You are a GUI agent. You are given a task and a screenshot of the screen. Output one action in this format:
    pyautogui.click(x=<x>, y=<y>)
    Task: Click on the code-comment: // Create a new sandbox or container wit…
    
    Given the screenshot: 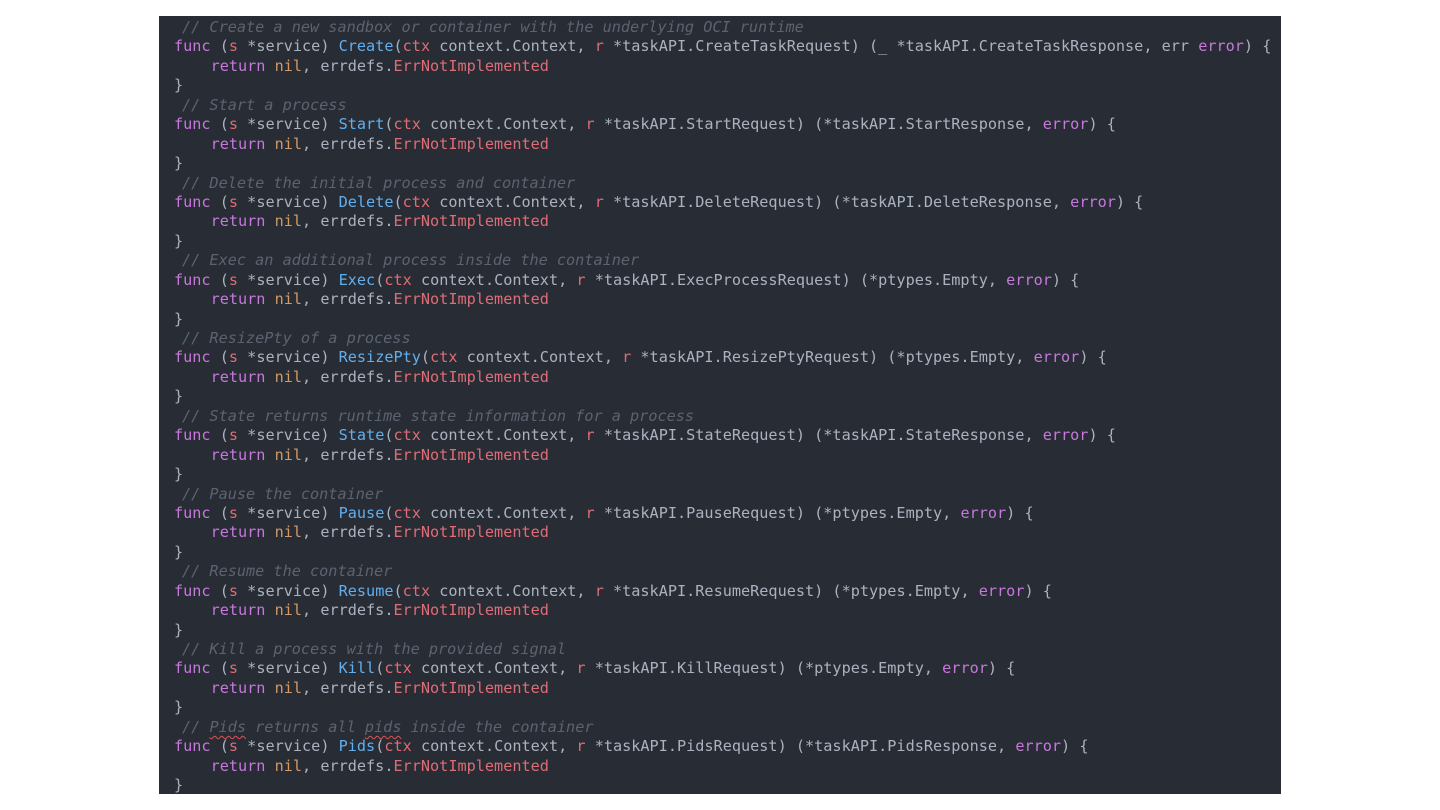 What is the action you would take?
    pyautogui.click(x=493, y=27)
    